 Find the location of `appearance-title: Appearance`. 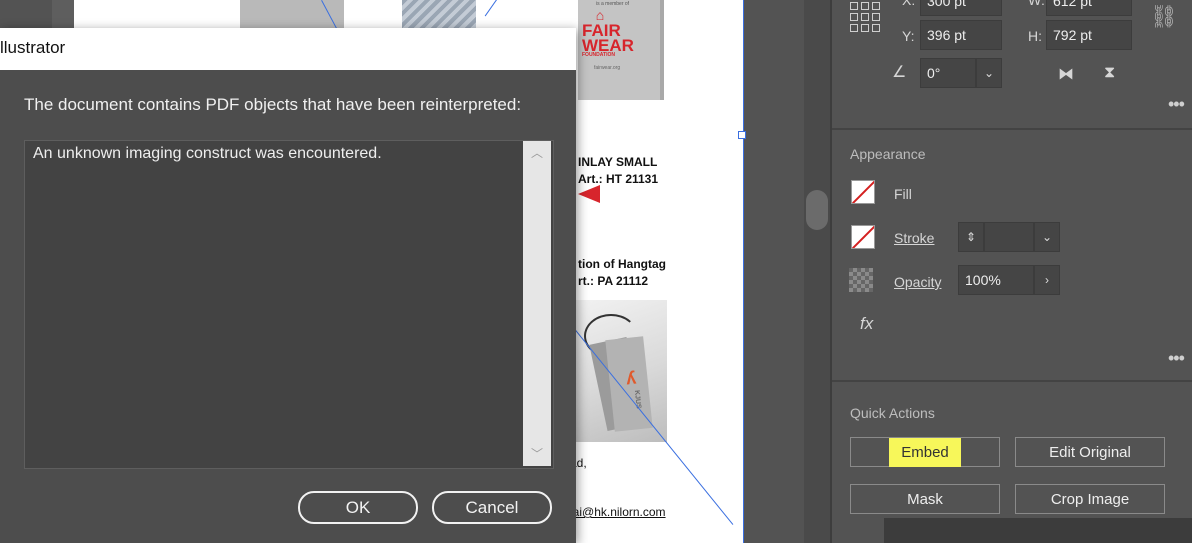

appearance-title: Appearance is located at coordinates (888, 154).